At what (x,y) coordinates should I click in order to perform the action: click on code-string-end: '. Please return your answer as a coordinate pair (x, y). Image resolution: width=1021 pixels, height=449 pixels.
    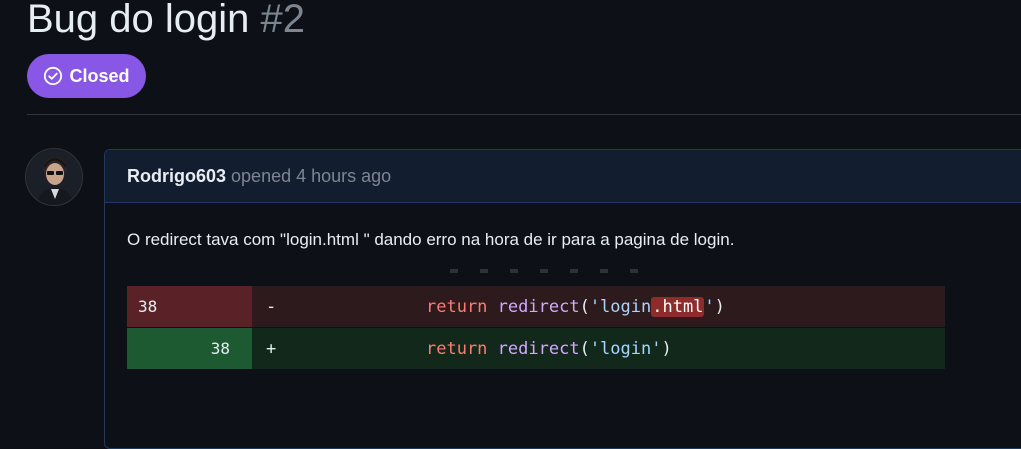
    Looking at the image, I should click on (709, 306).